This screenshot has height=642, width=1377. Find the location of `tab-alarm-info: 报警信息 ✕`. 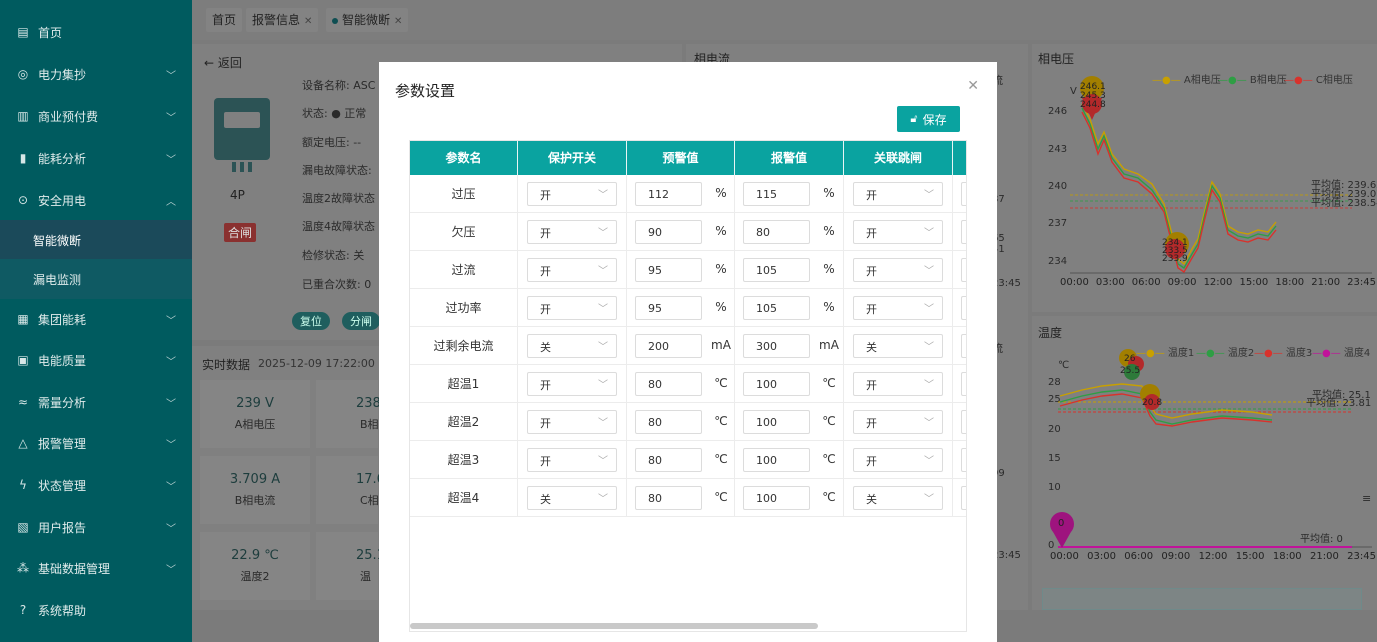

tab-alarm-info: 报警信息 ✕ is located at coordinates (282, 20).